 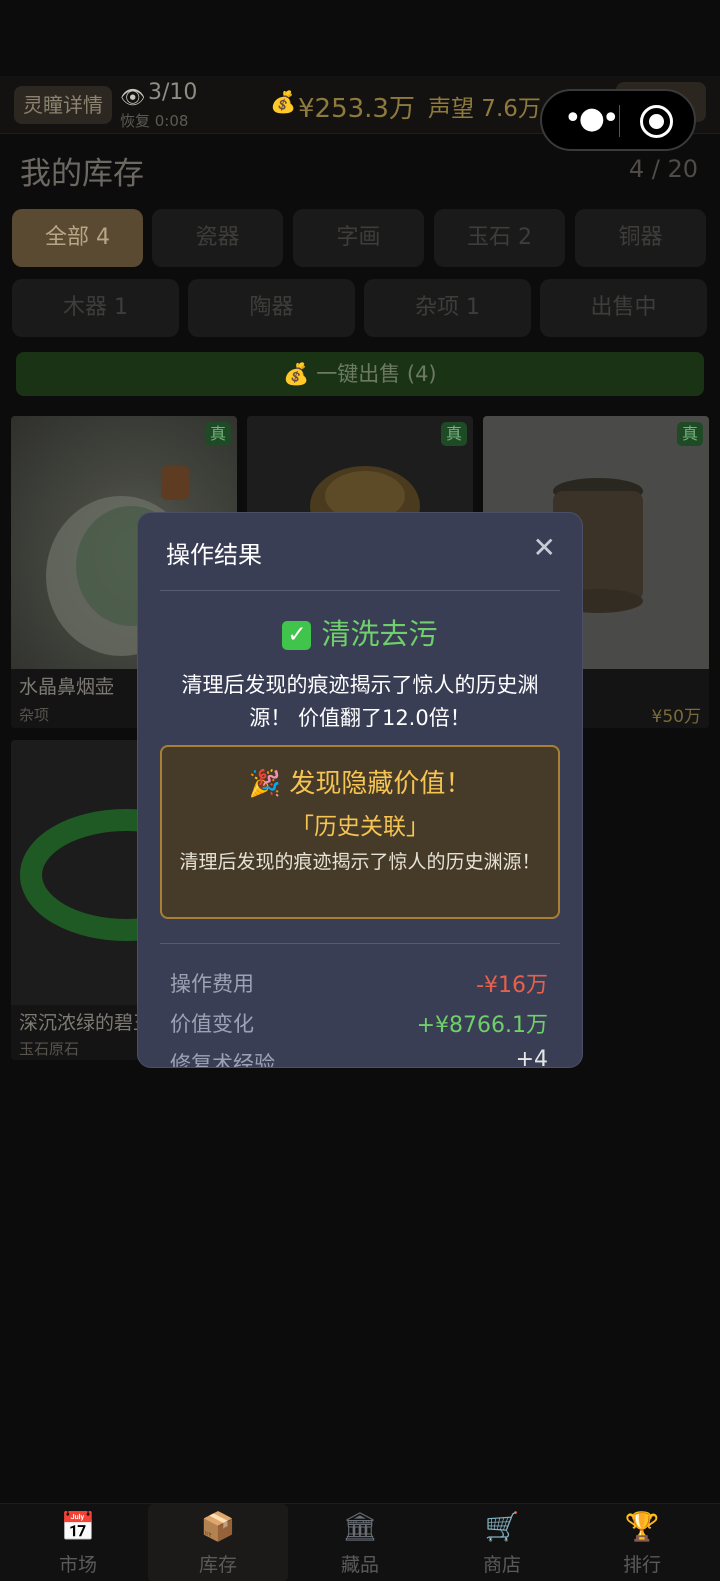 I want to click on money-amount: ¥253.3万, so click(x=356, y=109).